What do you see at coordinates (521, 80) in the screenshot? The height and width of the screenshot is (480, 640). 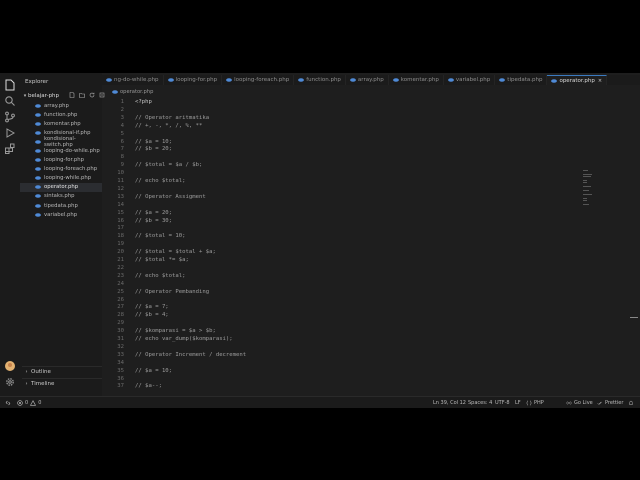 I see `editor-tab: tipedata.php` at bounding box center [521, 80].